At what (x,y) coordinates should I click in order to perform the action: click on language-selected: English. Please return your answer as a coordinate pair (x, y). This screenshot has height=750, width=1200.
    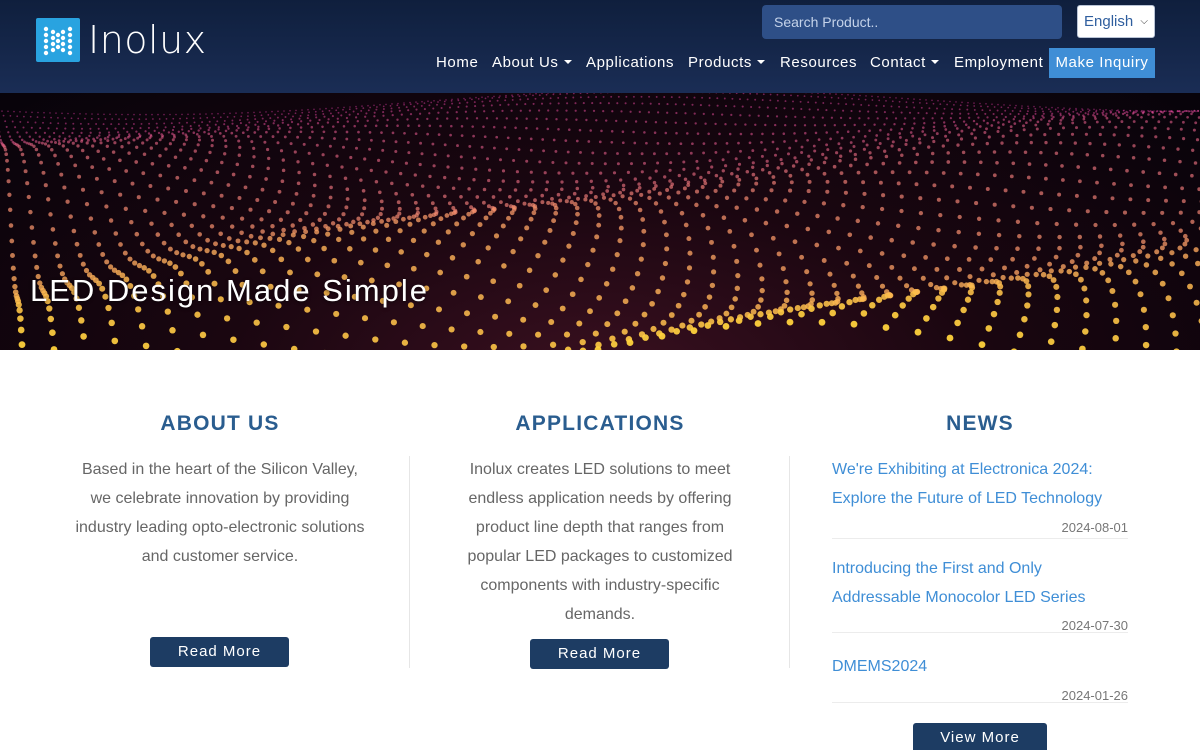
    Looking at the image, I should click on (1109, 21).